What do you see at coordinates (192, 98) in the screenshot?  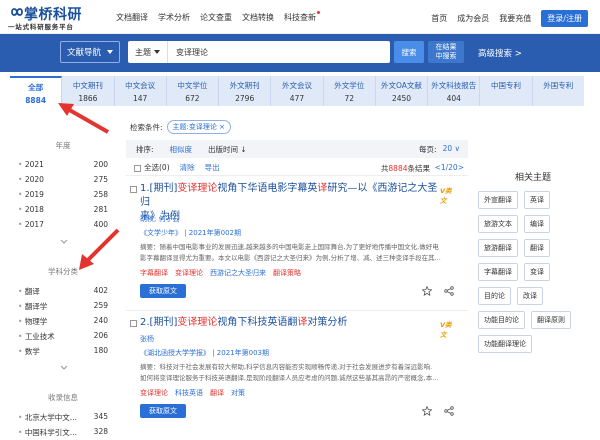 I see `tab-count: 672` at bounding box center [192, 98].